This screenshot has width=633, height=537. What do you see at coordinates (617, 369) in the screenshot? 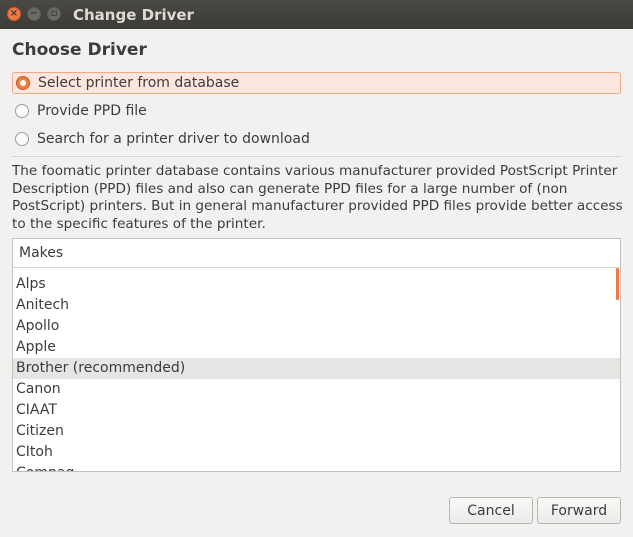
I see `makes-scrollbar` at bounding box center [617, 369].